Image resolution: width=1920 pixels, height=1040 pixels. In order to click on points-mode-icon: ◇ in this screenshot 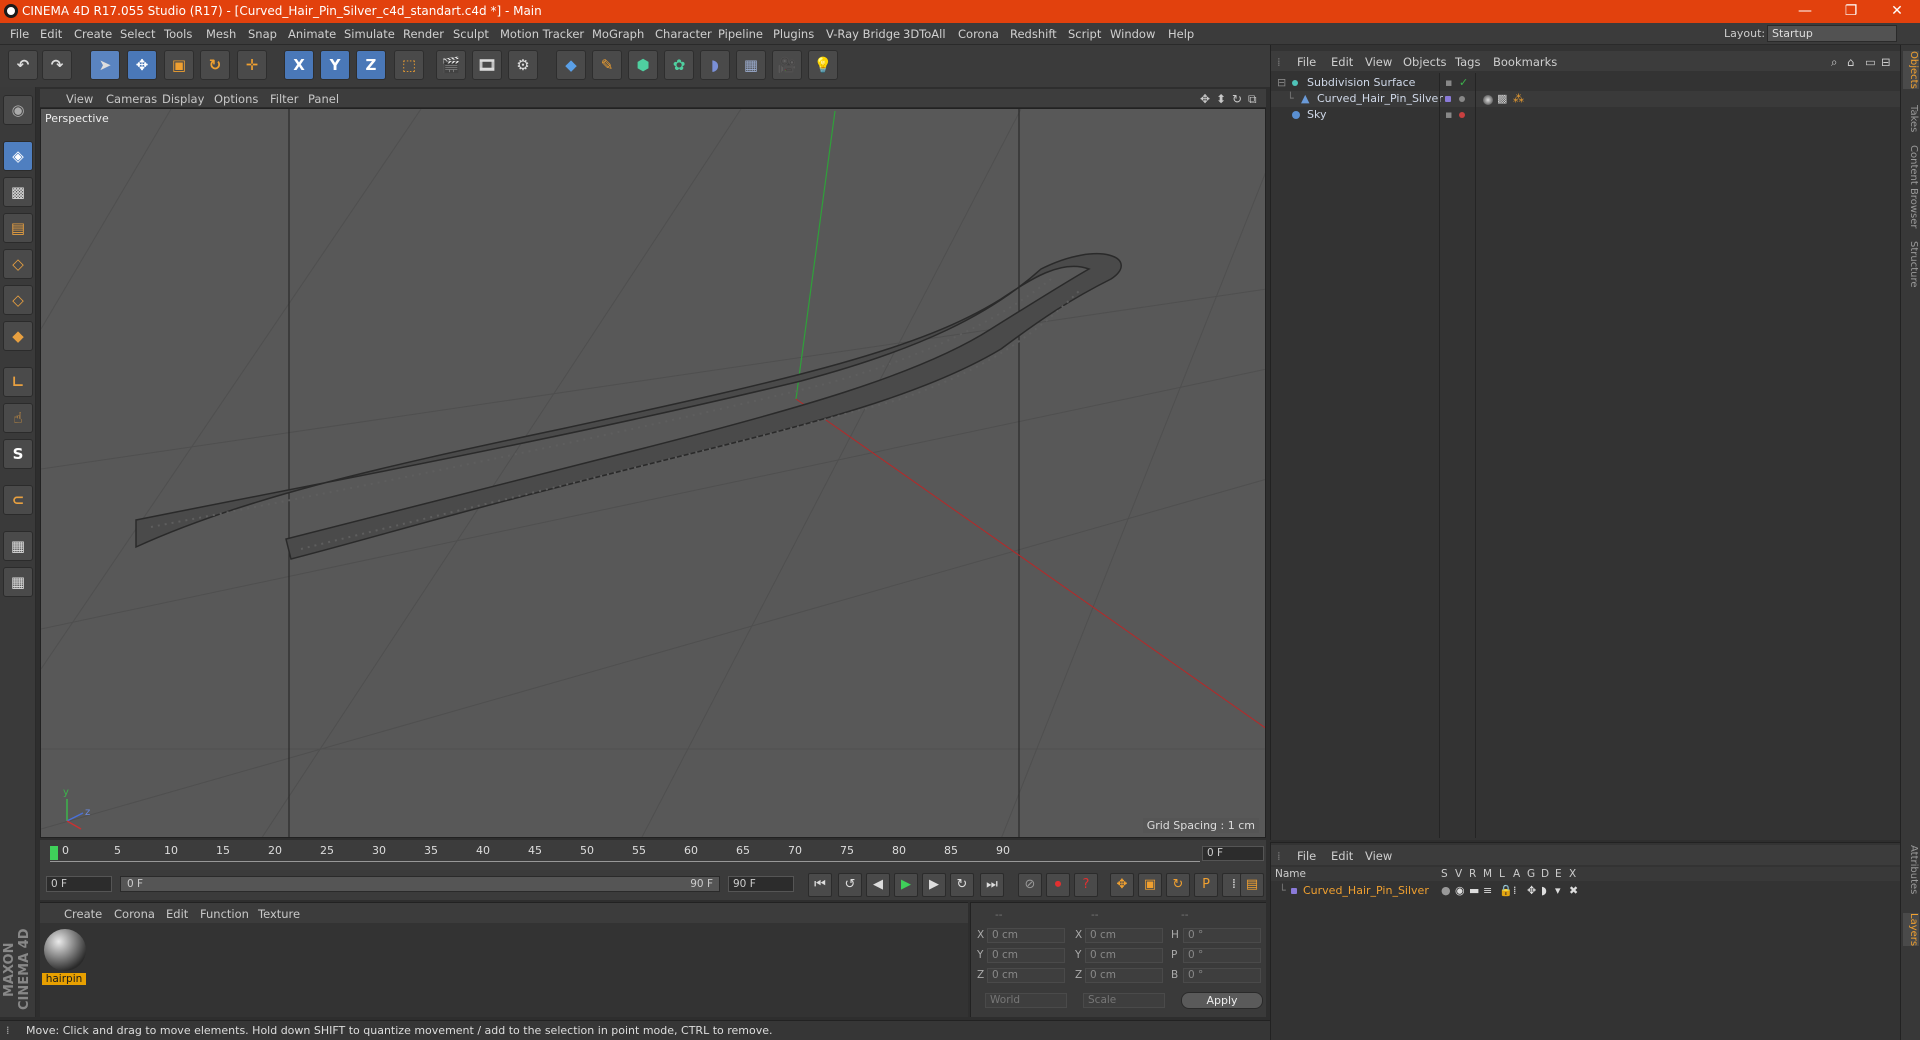, I will do `click(18, 264)`.